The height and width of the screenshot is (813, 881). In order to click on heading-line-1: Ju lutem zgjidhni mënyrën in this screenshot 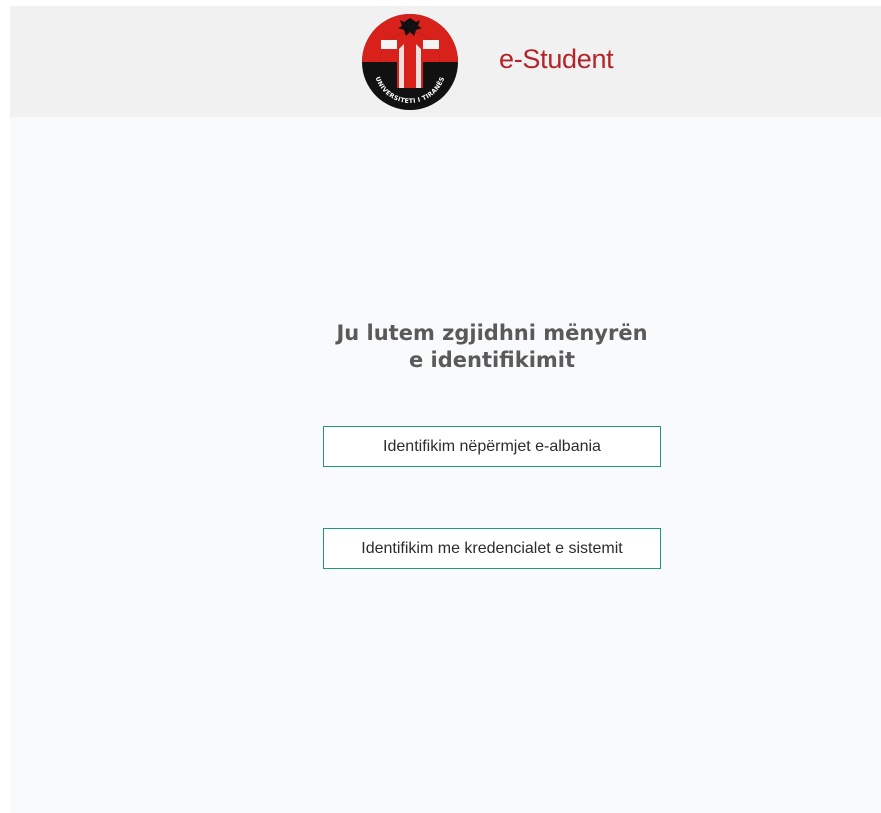, I will do `click(492, 333)`.